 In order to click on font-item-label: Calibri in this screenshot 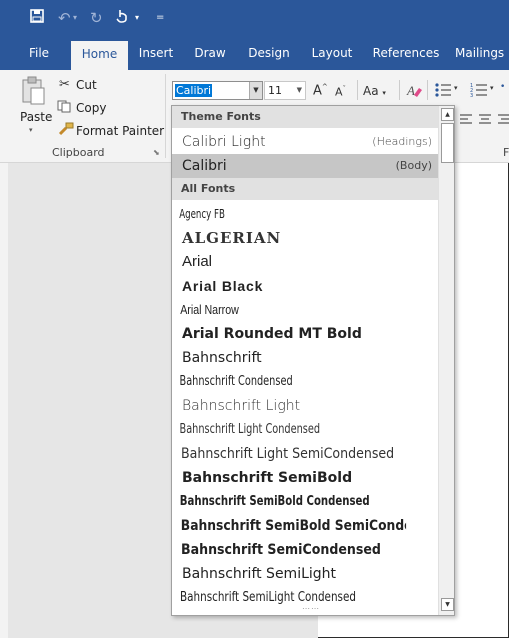, I will do `click(204, 166)`.